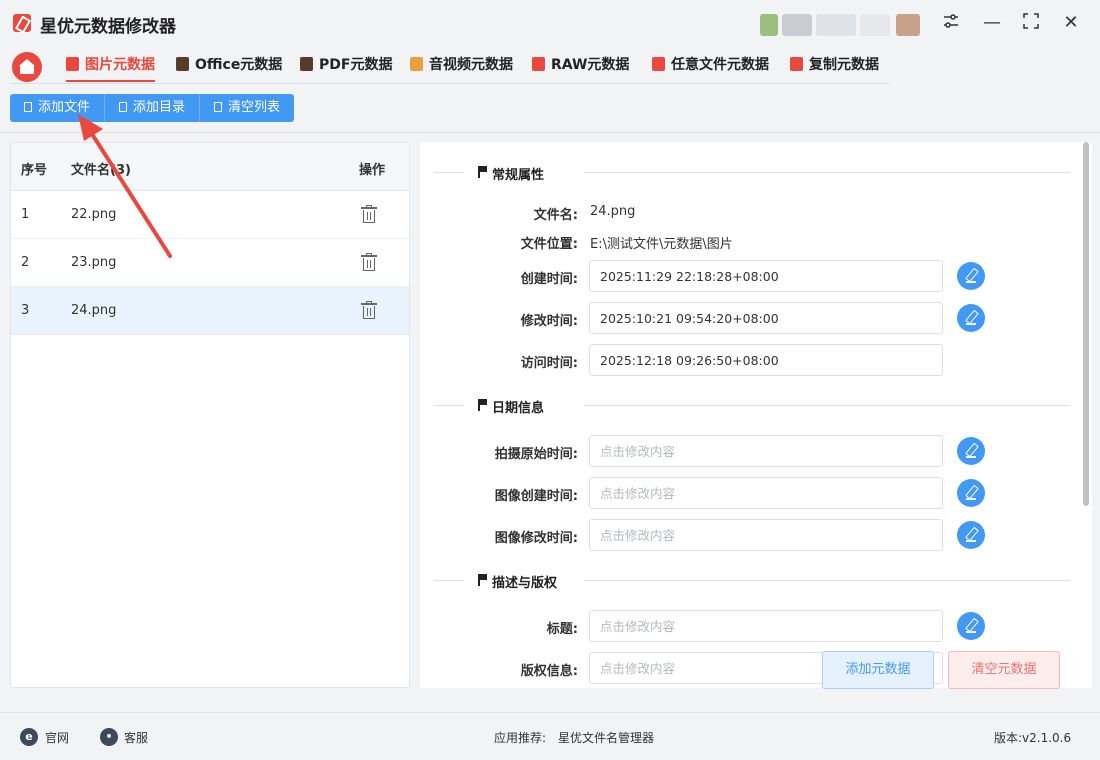 This screenshot has width=1100, height=760. Describe the element at coordinates (550, 132) in the screenshot. I see `divider` at that location.